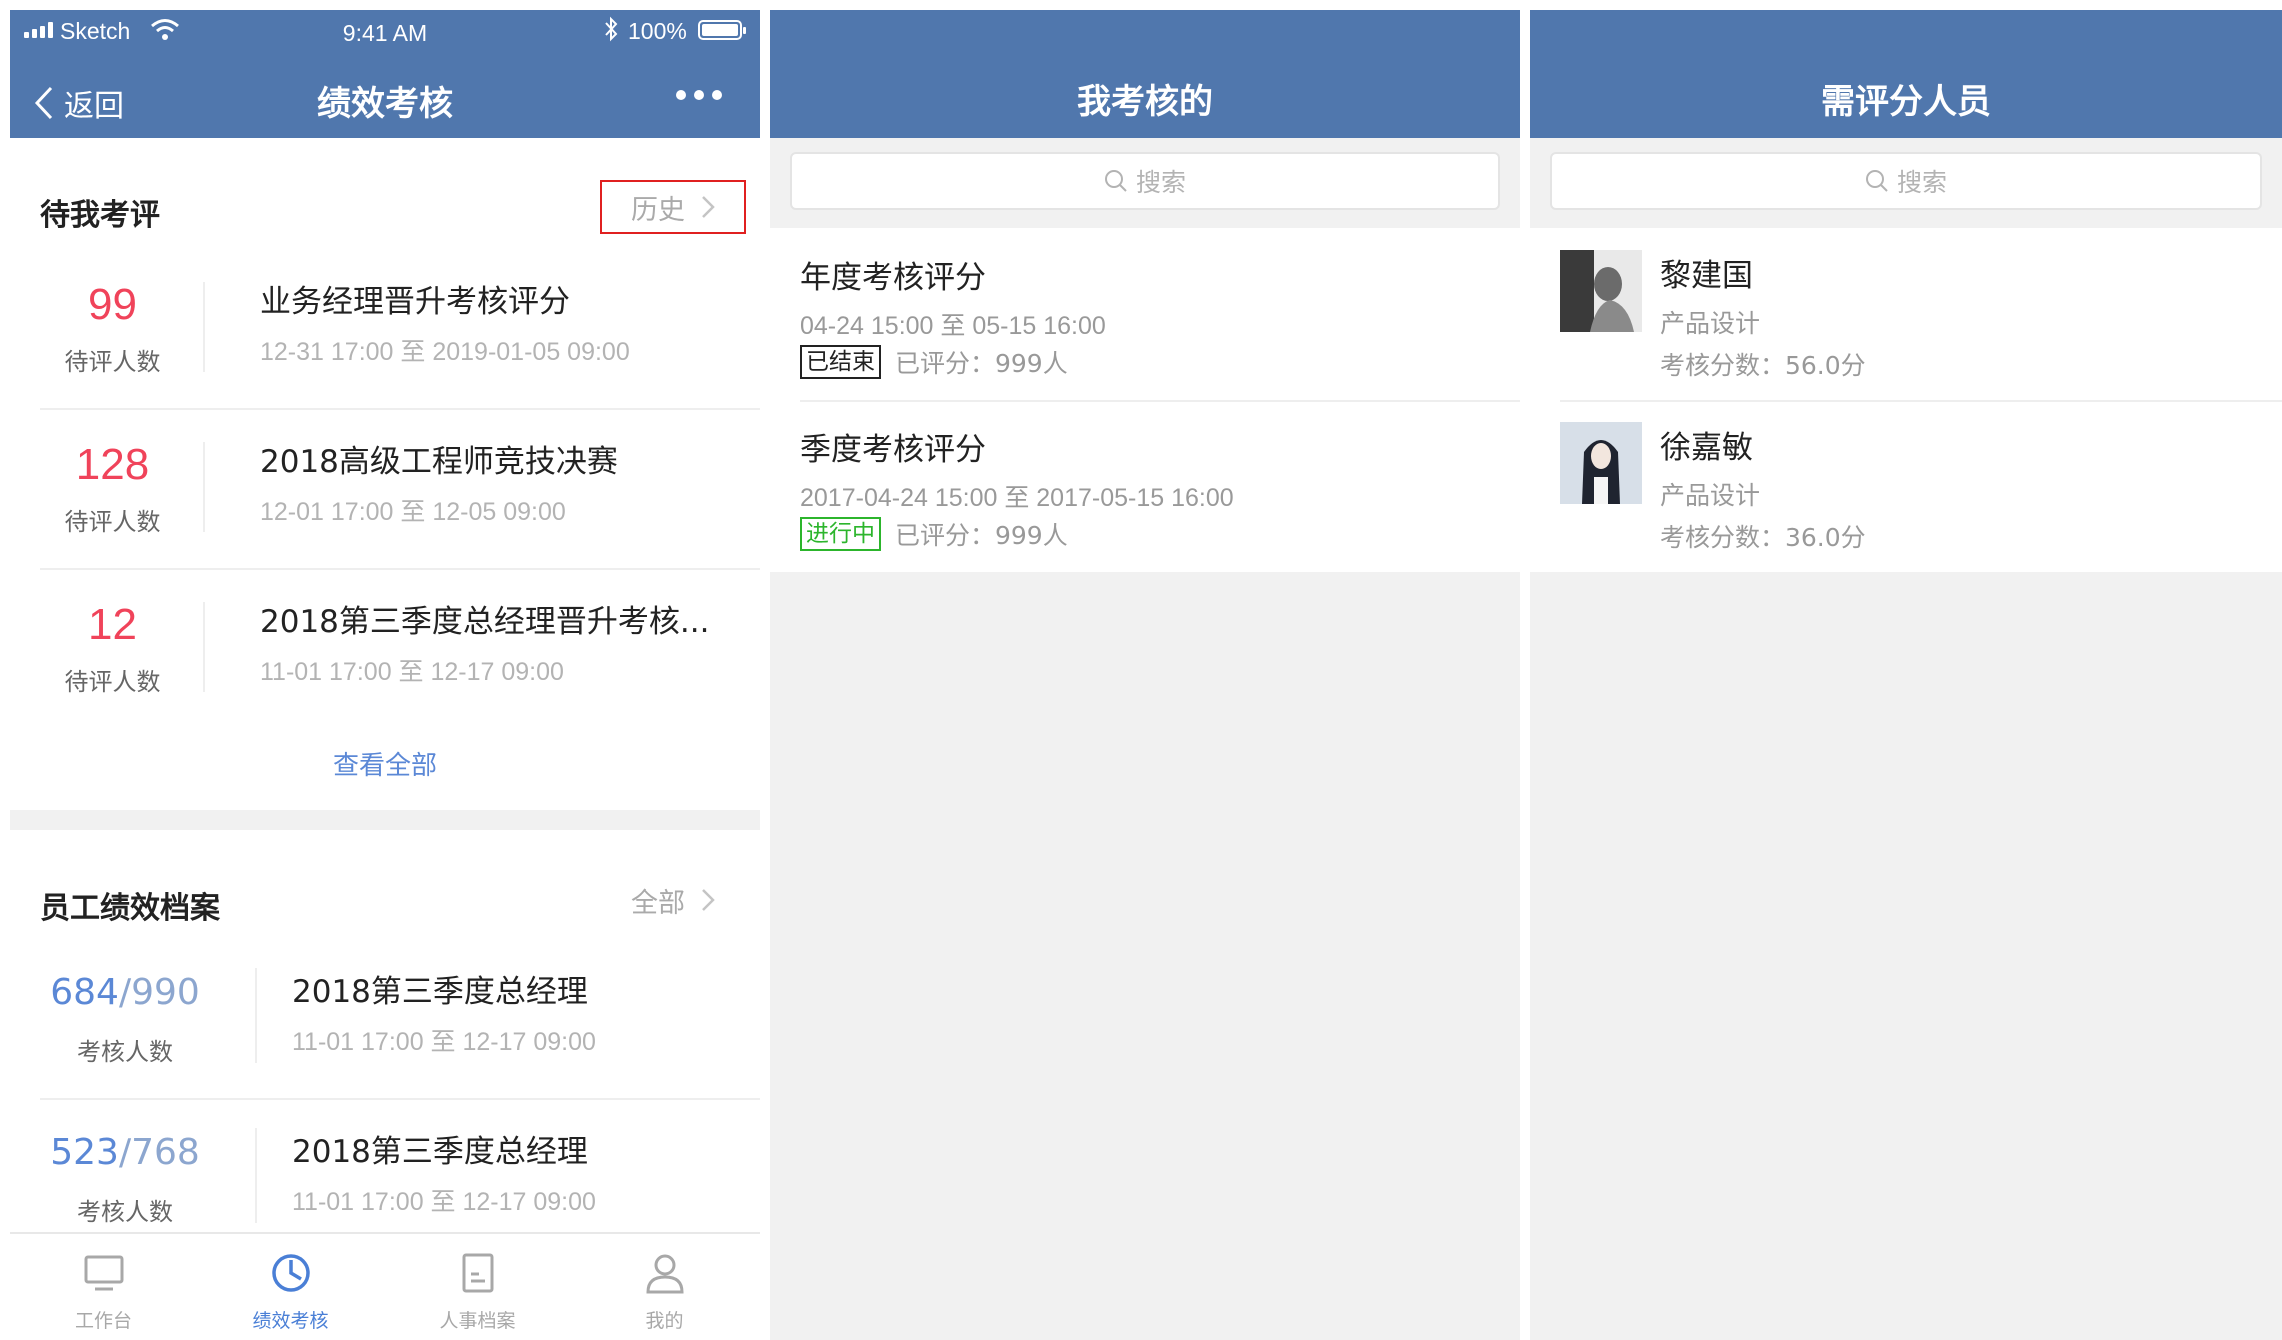 This screenshot has height=1340, width=2282. Describe the element at coordinates (699, 95) in the screenshot. I see `more-icon` at that location.